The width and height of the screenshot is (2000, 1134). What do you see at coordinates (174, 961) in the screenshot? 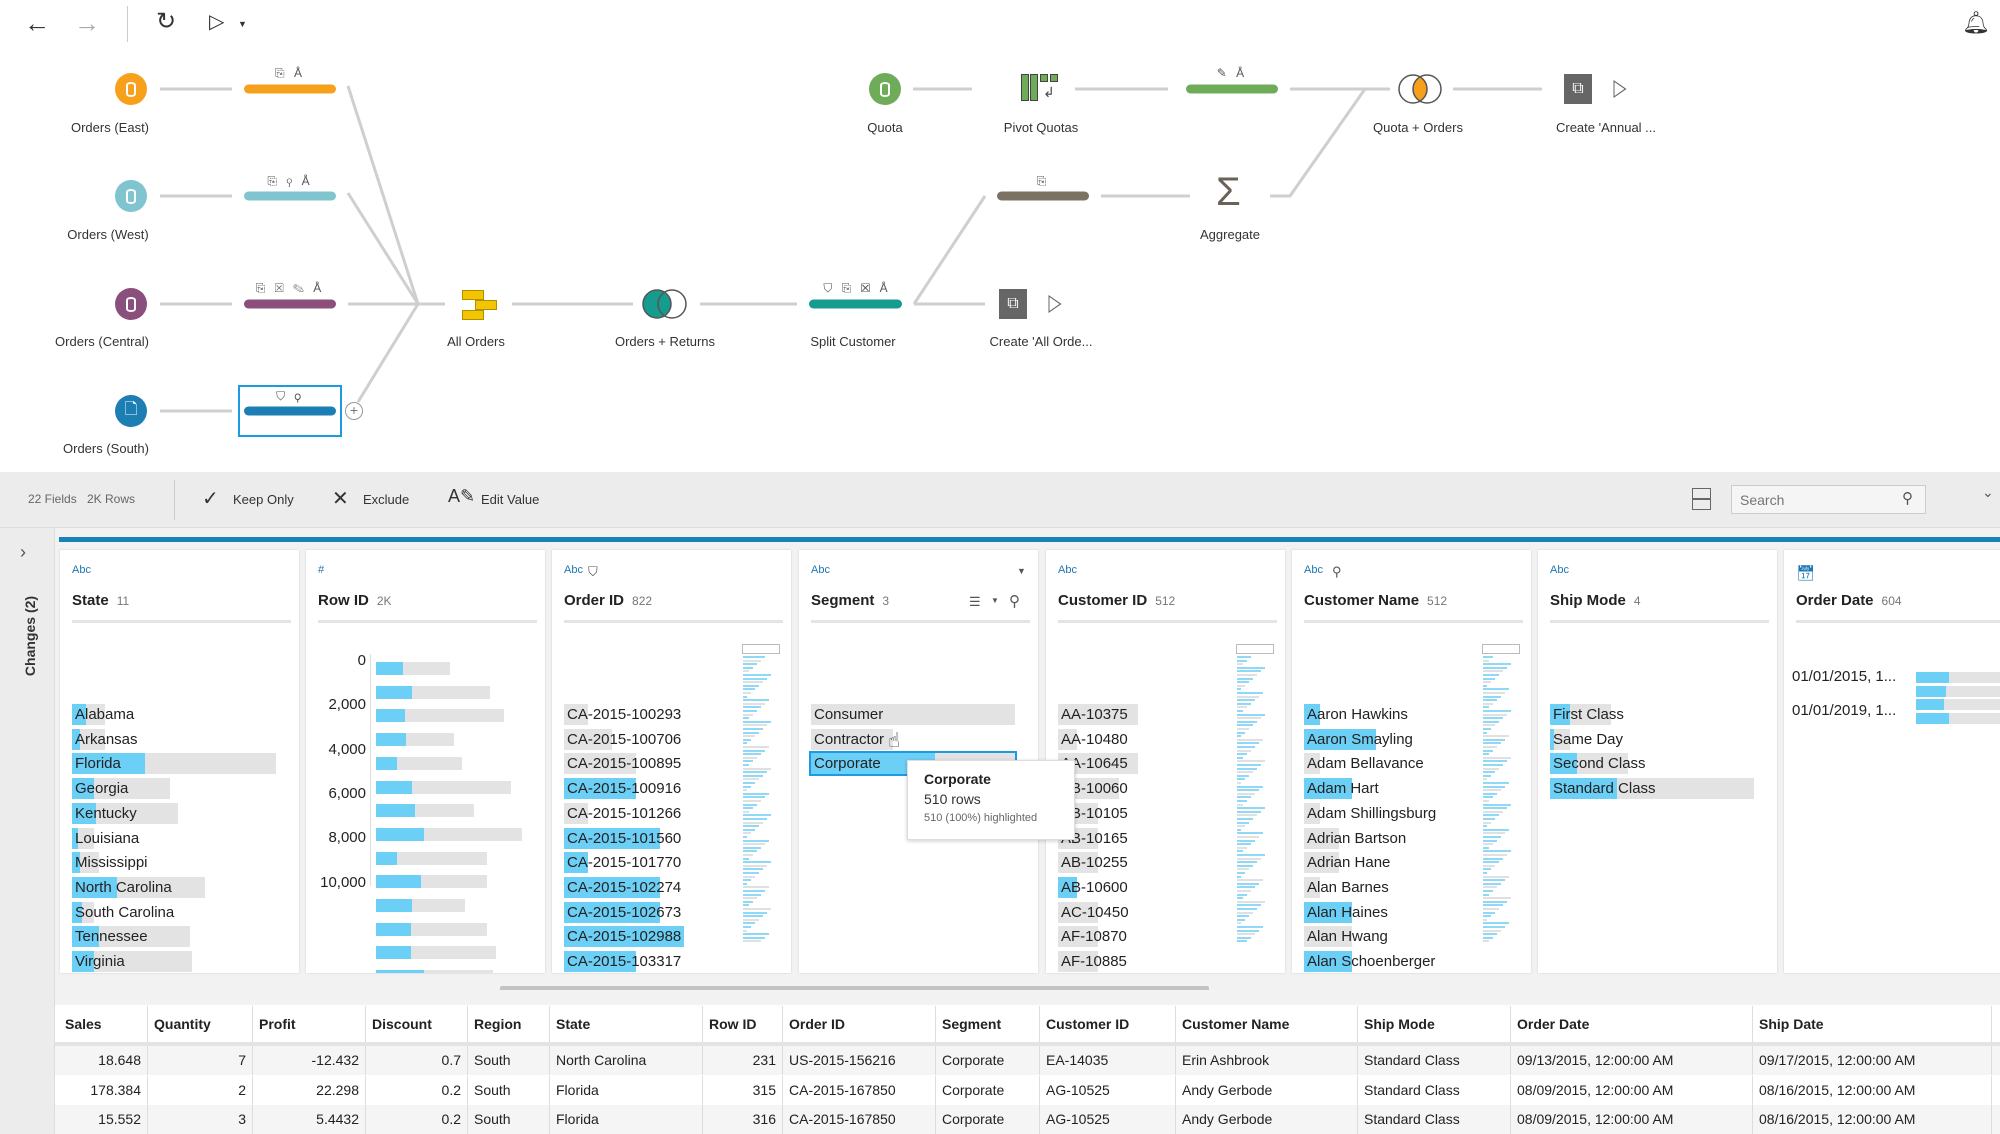
I see `value-row: Virginia` at bounding box center [174, 961].